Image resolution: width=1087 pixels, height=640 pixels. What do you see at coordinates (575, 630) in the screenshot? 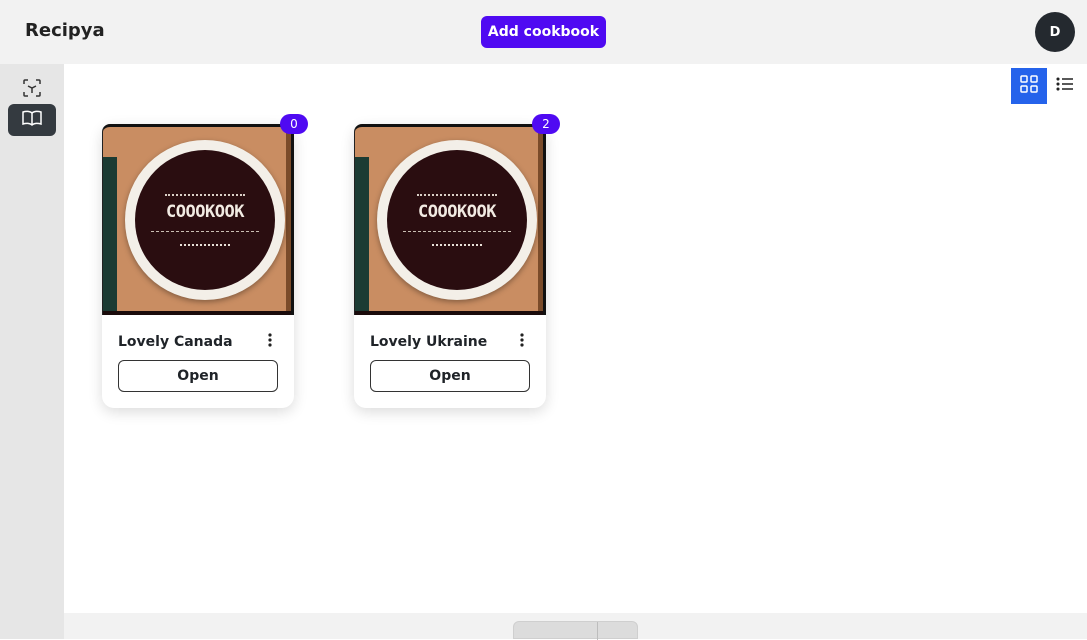
I see `pagination-tab` at bounding box center [575, 630].